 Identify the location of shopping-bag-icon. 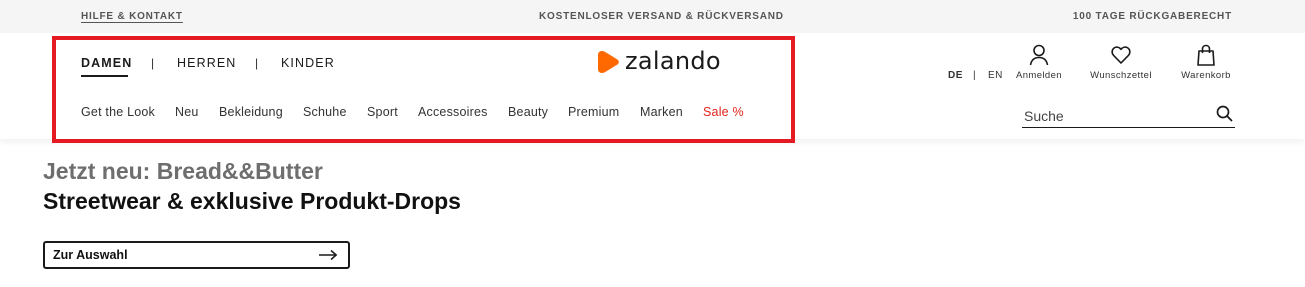
(1206, 55).